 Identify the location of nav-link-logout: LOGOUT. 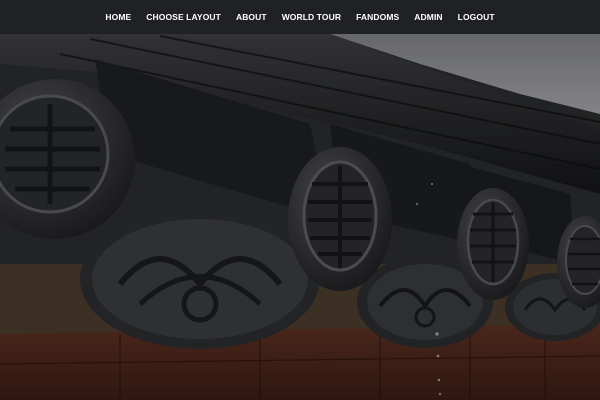
(476, 17).